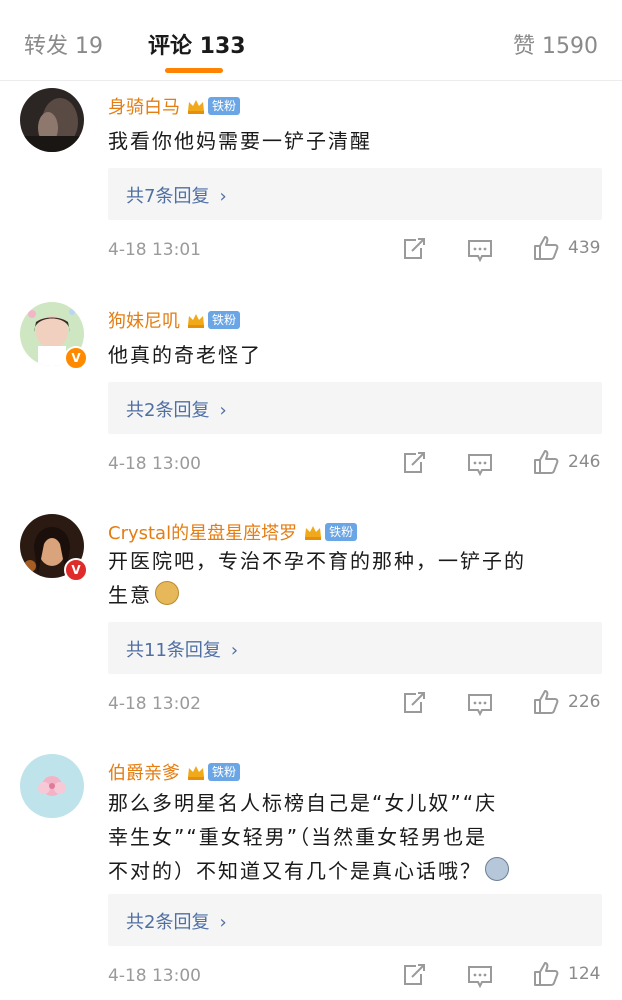 The width and height of the screenshot is (622, 1000). I want to click on comment-text-line-wrap: 不对的）不知道又有几个是真心话哦？, so click(355, 871).